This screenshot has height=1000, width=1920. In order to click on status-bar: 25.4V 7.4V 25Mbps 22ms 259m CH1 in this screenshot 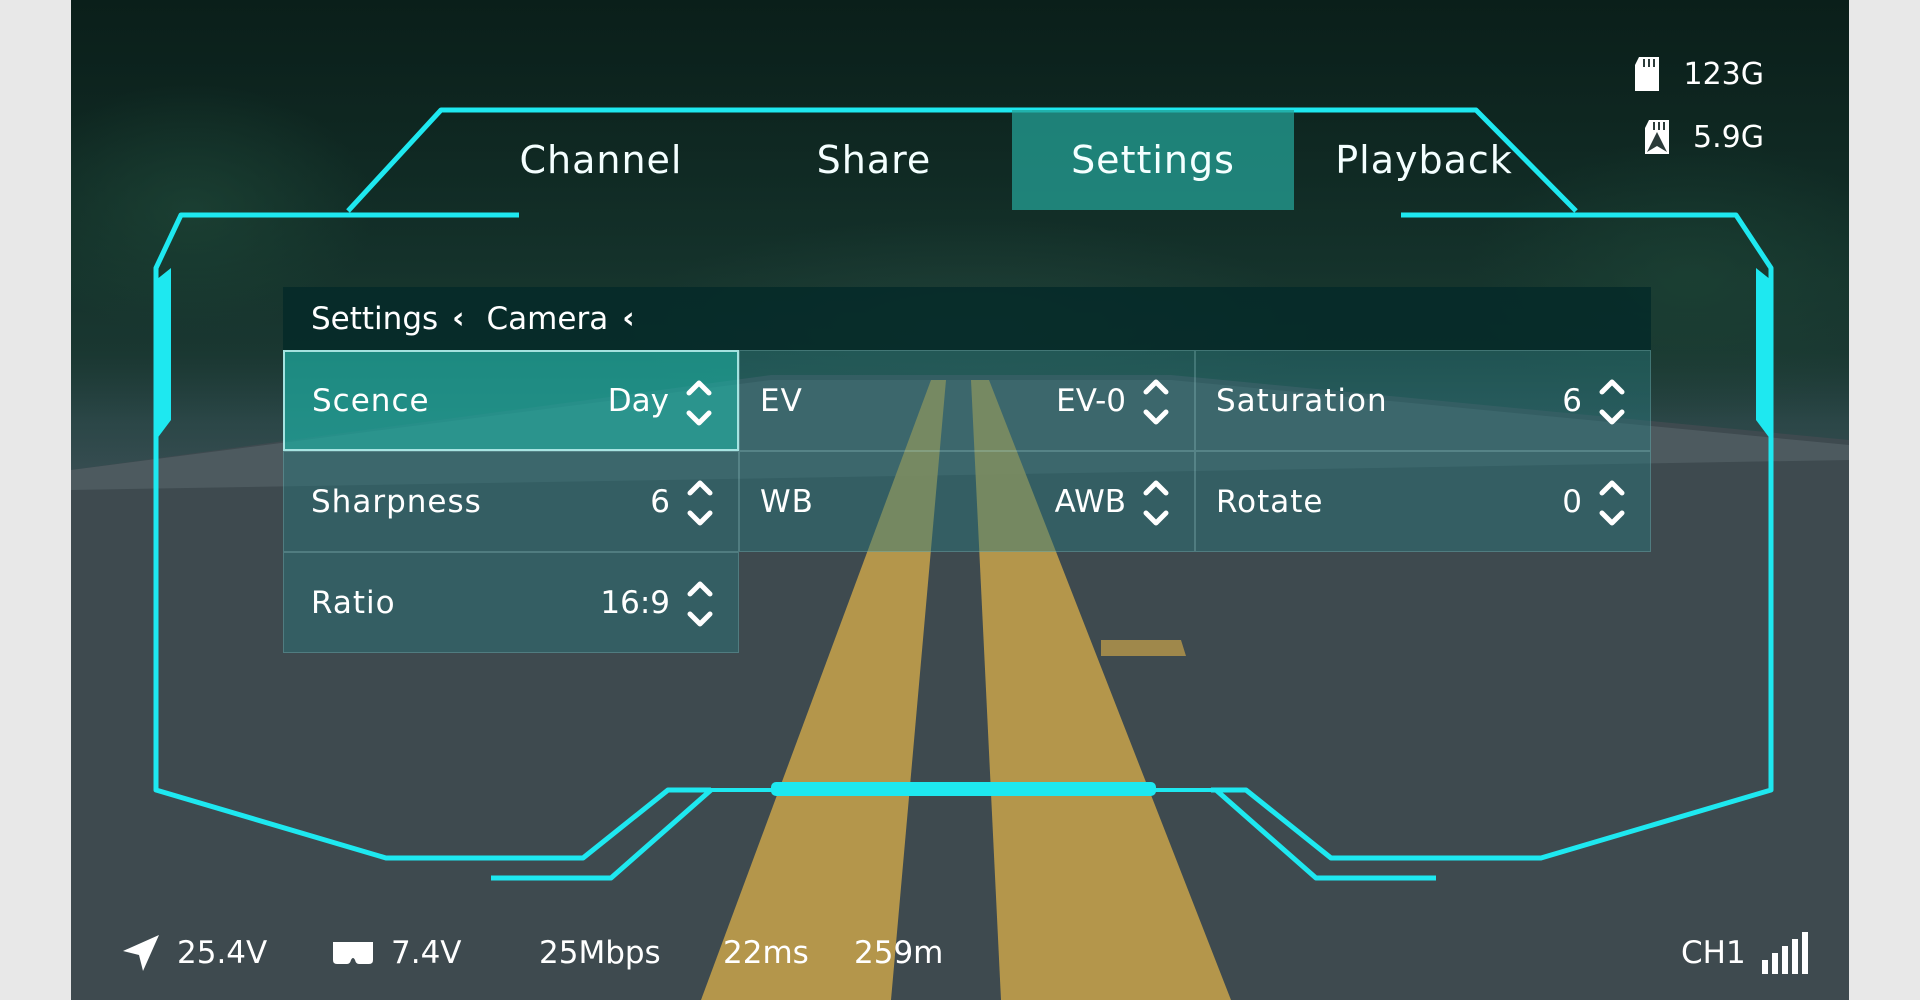, I will do `click(969, 953)`.